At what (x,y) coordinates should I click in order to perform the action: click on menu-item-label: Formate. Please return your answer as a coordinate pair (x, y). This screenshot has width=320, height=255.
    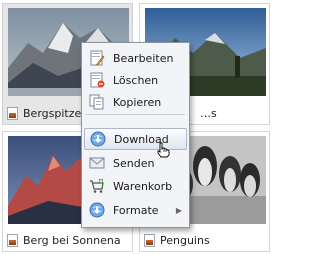
    Looking at the image, I should click on (136, 210).